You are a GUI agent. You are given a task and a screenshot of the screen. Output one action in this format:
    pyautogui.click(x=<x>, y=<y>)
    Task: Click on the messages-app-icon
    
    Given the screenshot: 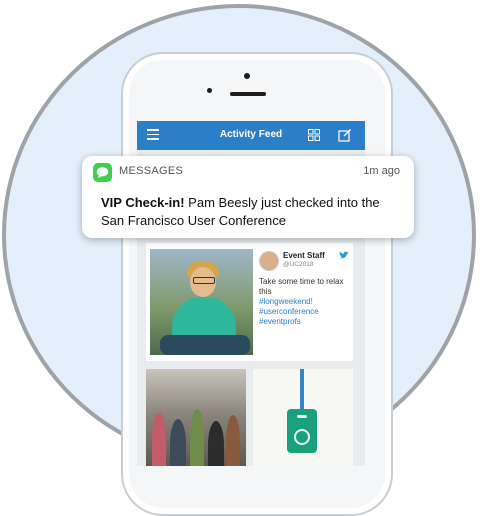 What is the action you would take?
    pyautogui.click(x=102, y=172)
    